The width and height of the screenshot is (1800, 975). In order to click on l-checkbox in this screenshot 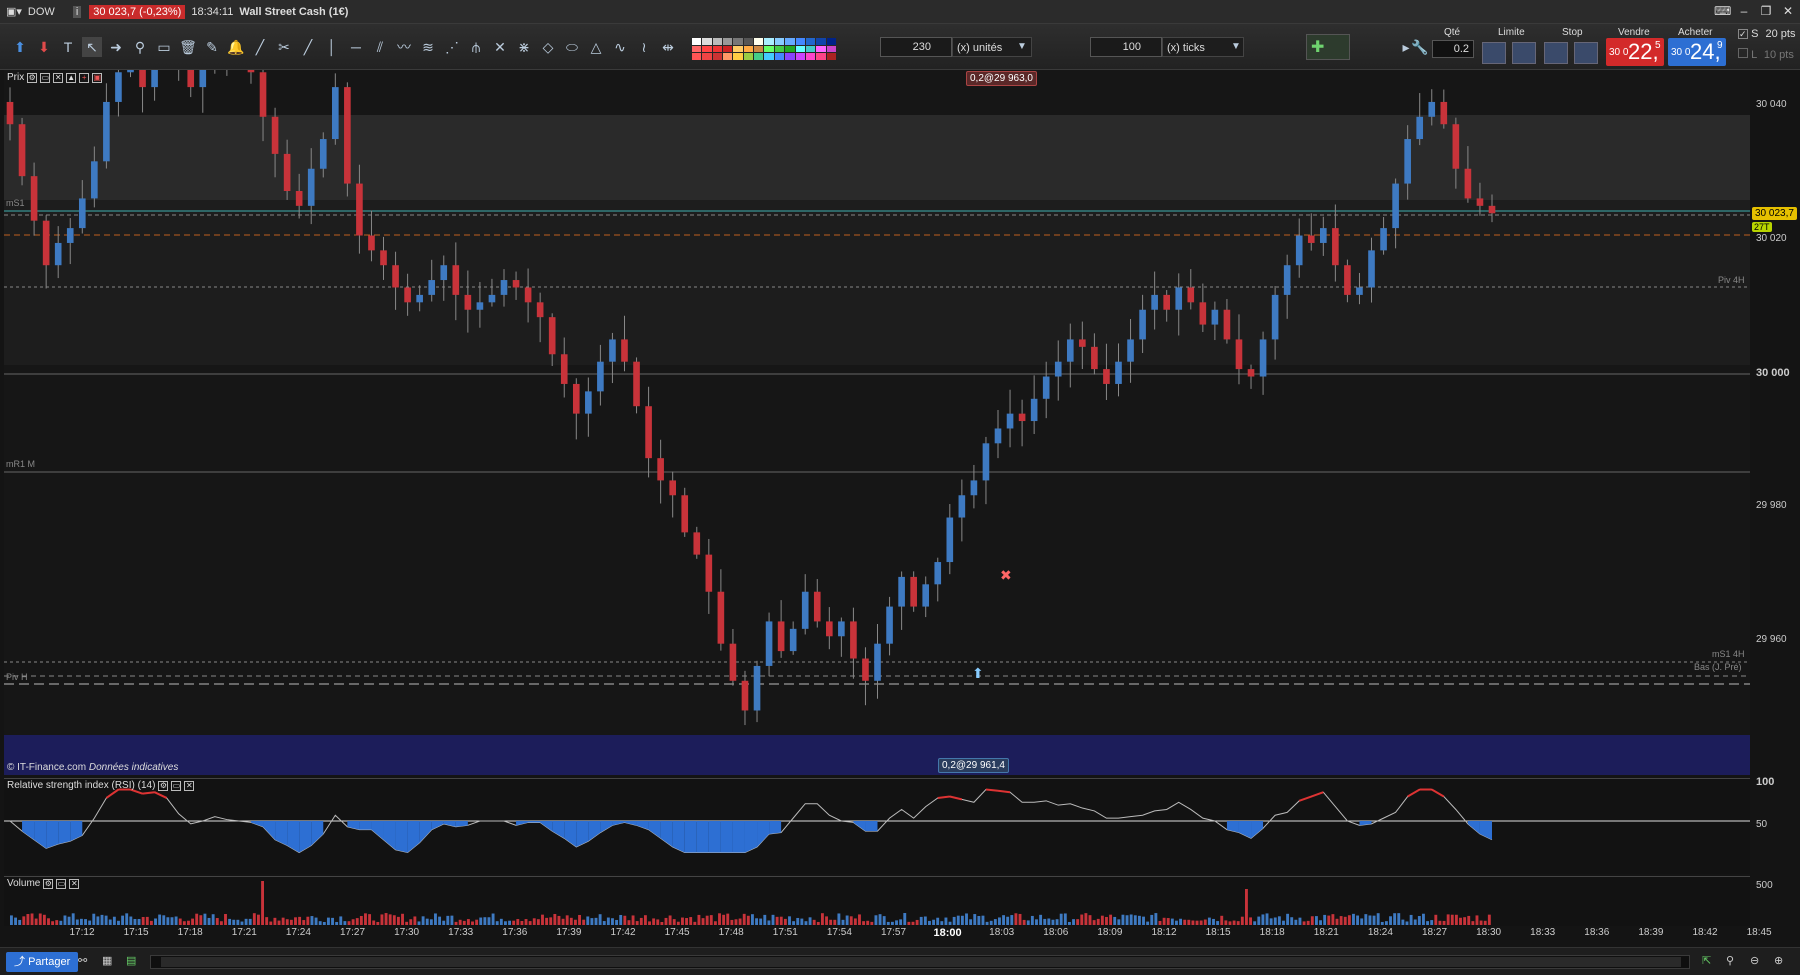, I will do `click(1743, 53)`.